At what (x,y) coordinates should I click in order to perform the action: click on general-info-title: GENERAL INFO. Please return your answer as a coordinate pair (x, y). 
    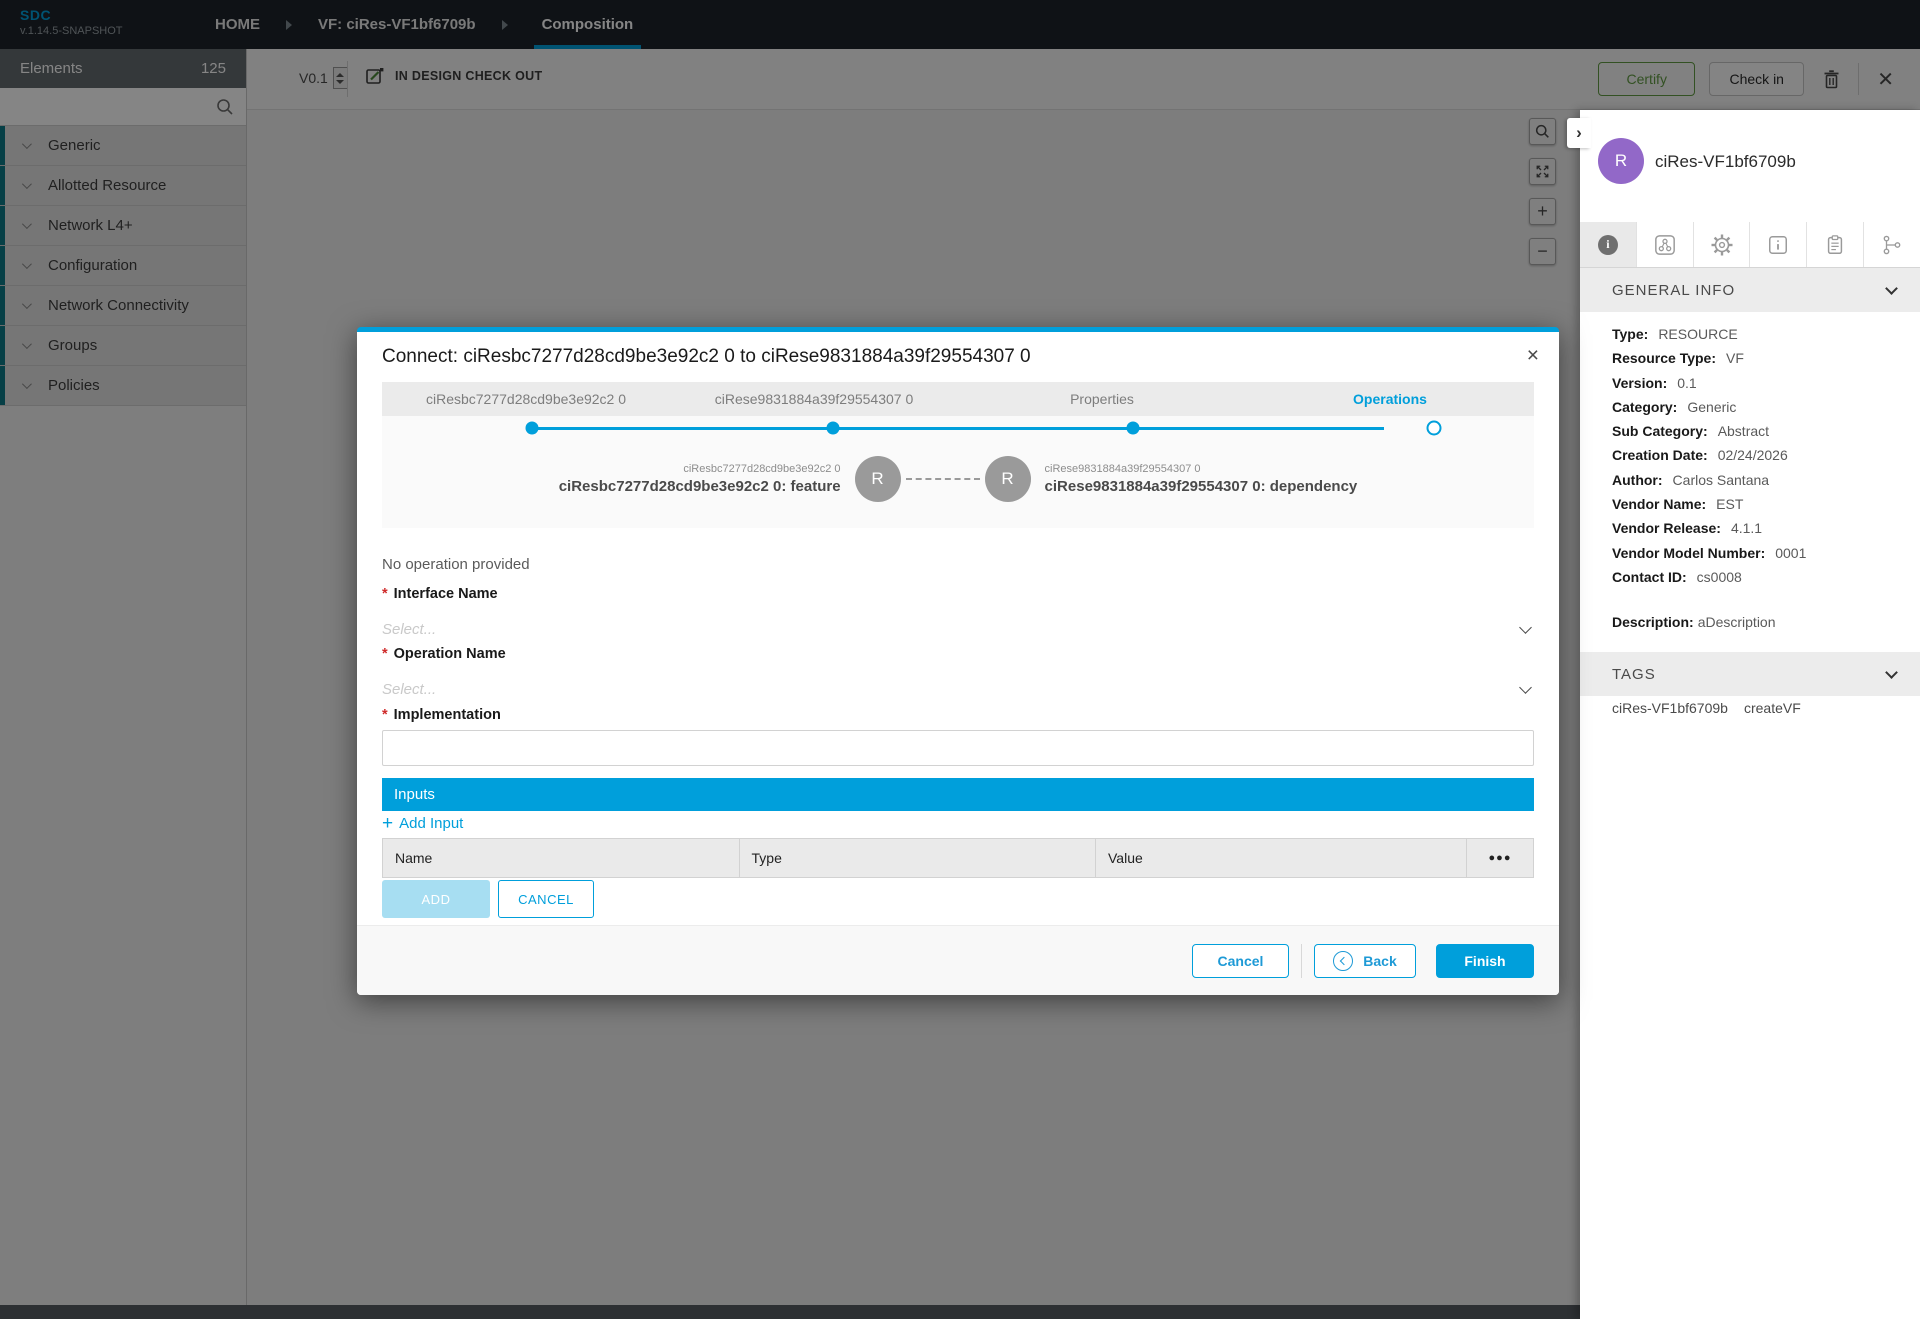
    Looking at the image, I should click on (1674, 290).